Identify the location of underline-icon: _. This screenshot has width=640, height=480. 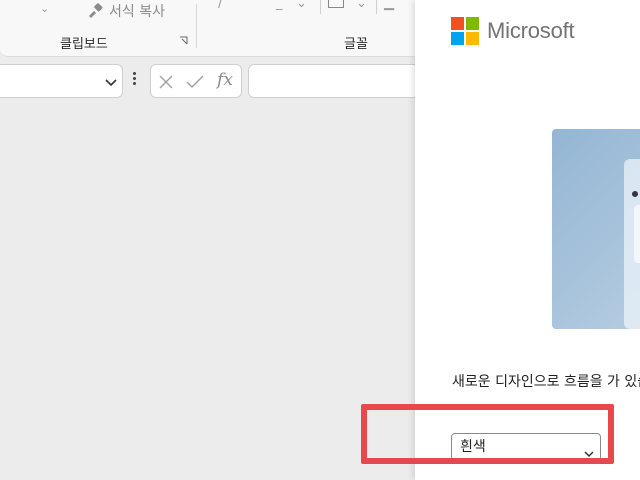
(279, 5).